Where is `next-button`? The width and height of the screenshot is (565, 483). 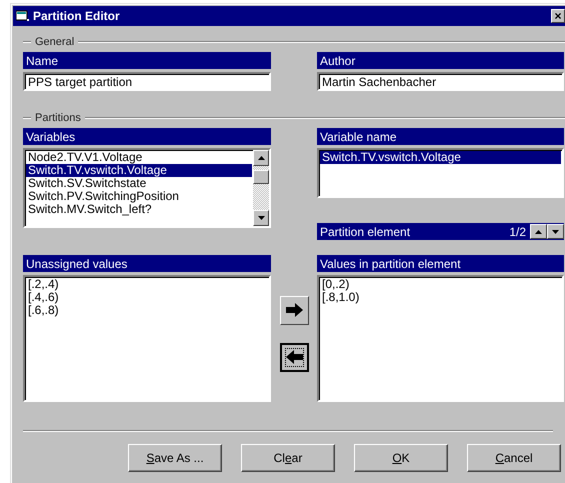
next-button is located at coordinates (555, 231).